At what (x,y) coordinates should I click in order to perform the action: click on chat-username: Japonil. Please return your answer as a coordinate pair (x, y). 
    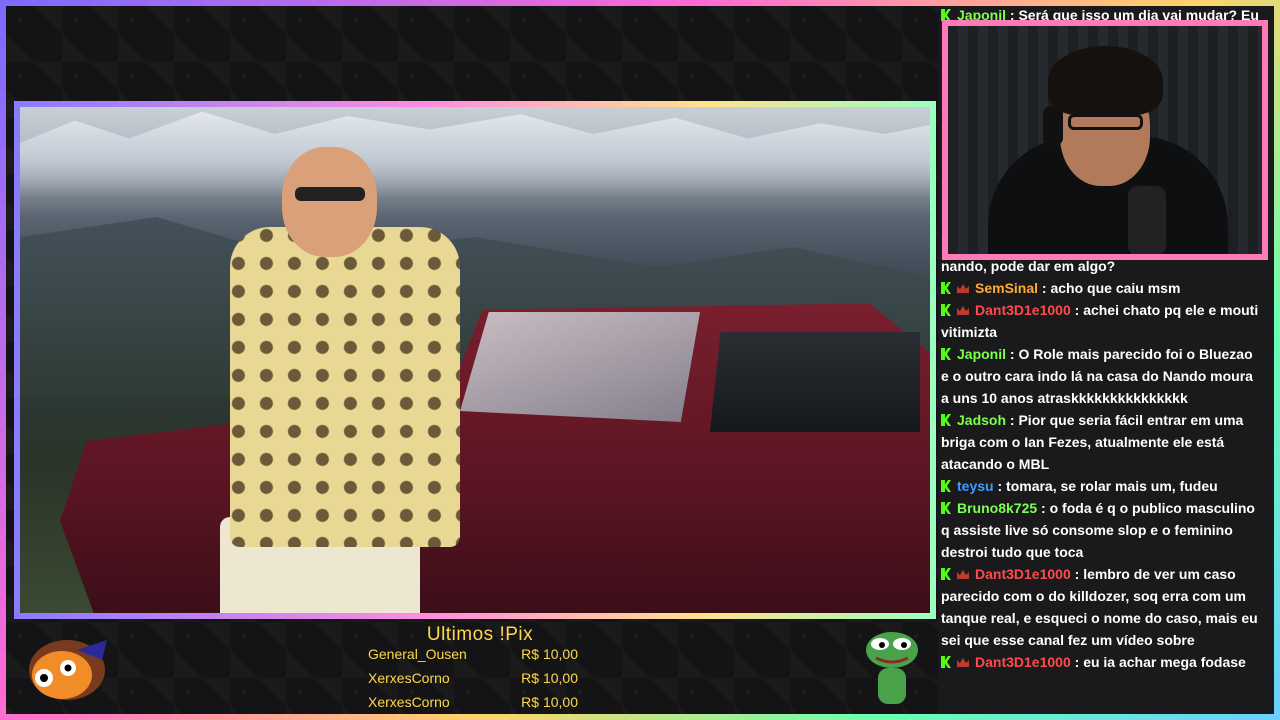
    Looking at the image, I should click on (981, 354).